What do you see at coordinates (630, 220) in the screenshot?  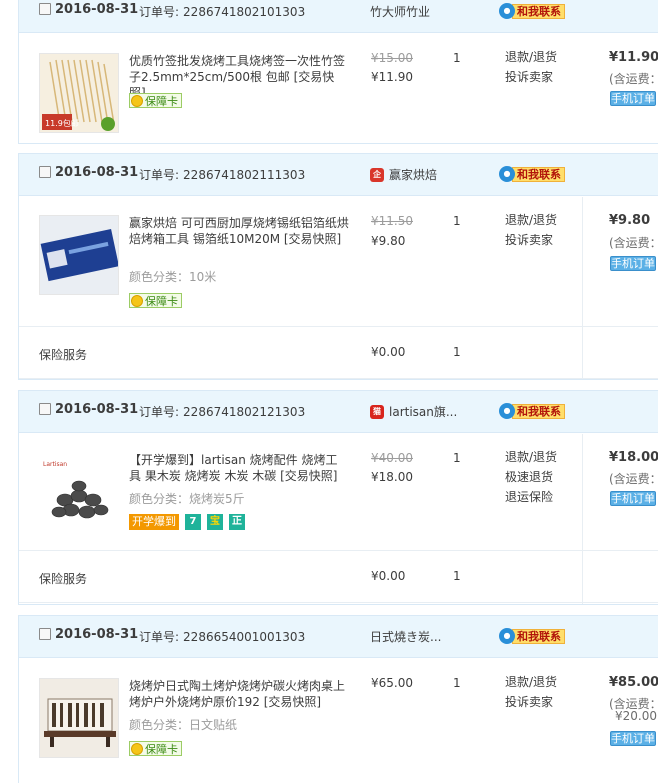 I see `order-total: ¥9.80` at bounding box center [630, 220].